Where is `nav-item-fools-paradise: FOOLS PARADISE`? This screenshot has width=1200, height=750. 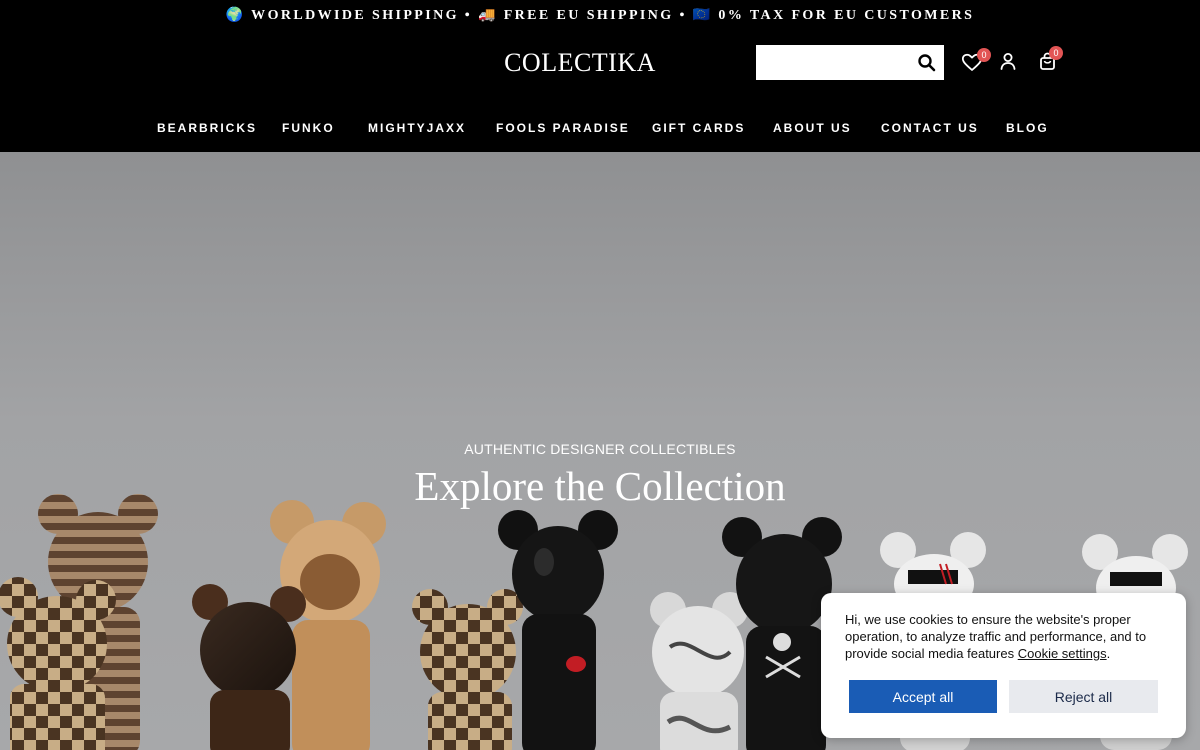
nav-item-fools-paradise: FOOLS PARADISE is located at coordinates (563, 128).